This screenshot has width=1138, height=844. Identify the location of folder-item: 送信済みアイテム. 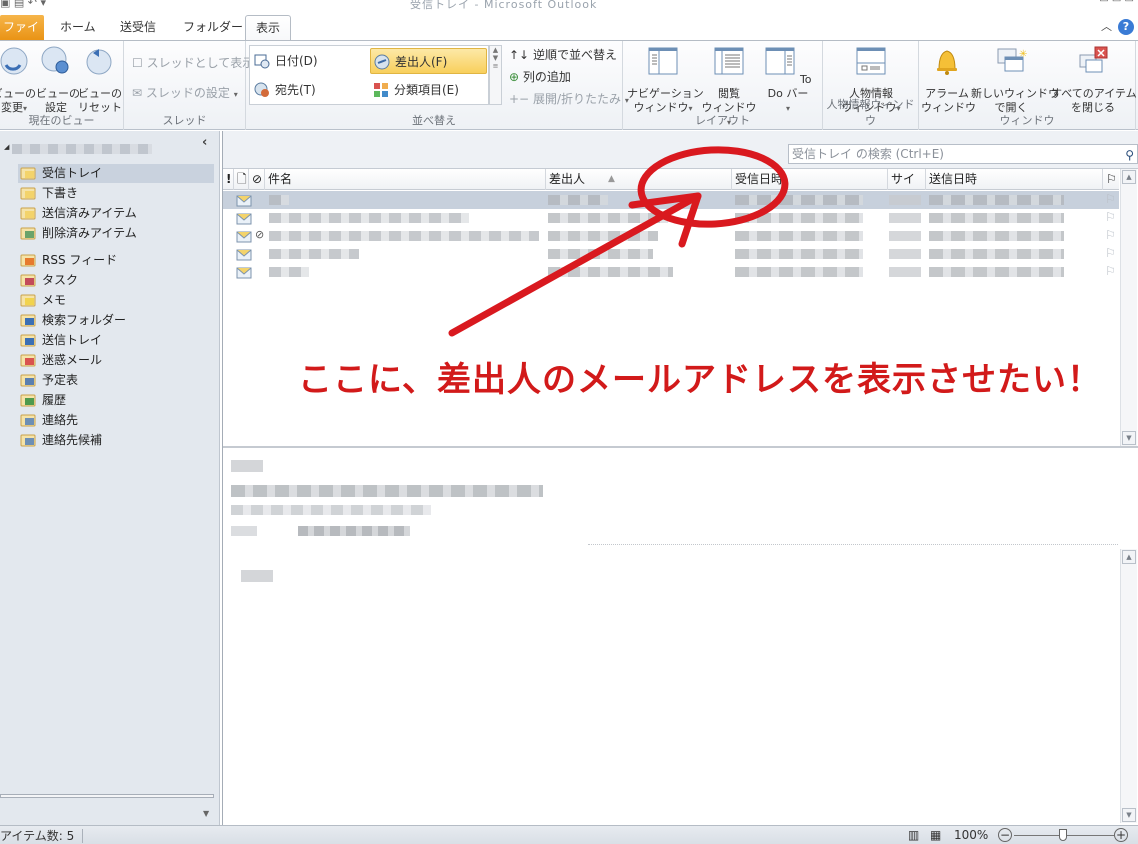
(116, 213).